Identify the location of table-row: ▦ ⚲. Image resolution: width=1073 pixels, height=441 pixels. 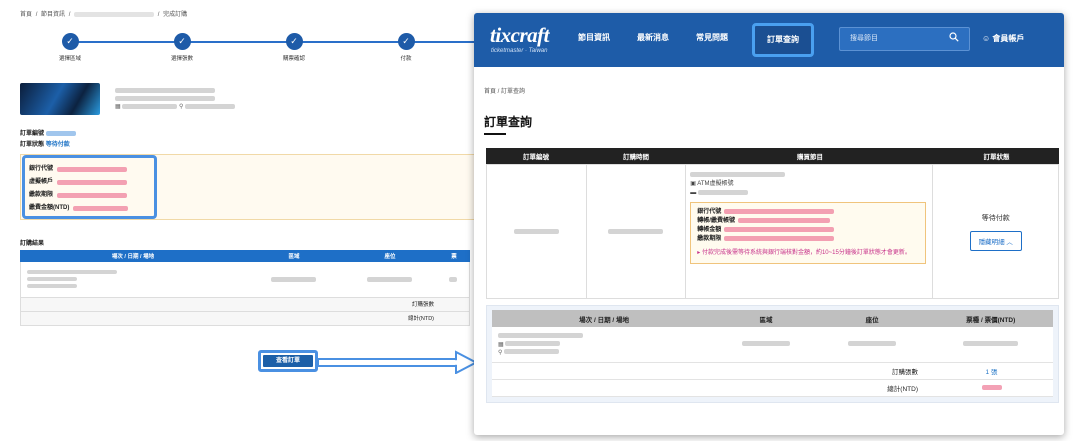
(772, 345).